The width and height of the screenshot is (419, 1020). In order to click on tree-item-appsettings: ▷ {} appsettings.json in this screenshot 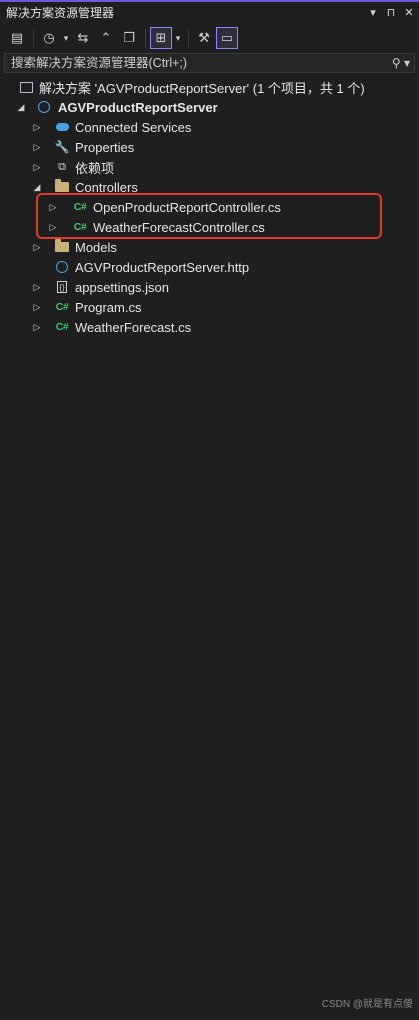, I will do `click(209, 287)`.